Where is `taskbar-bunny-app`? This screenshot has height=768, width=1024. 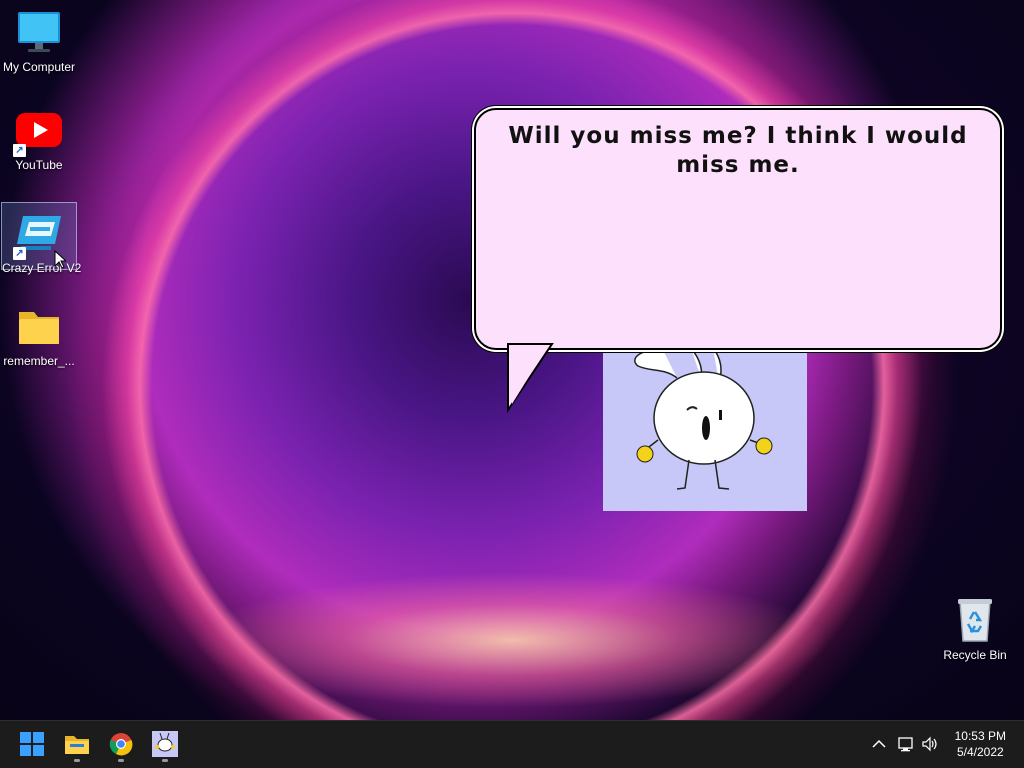 taskbar-bunny-app is located at coordinates (165, 744).